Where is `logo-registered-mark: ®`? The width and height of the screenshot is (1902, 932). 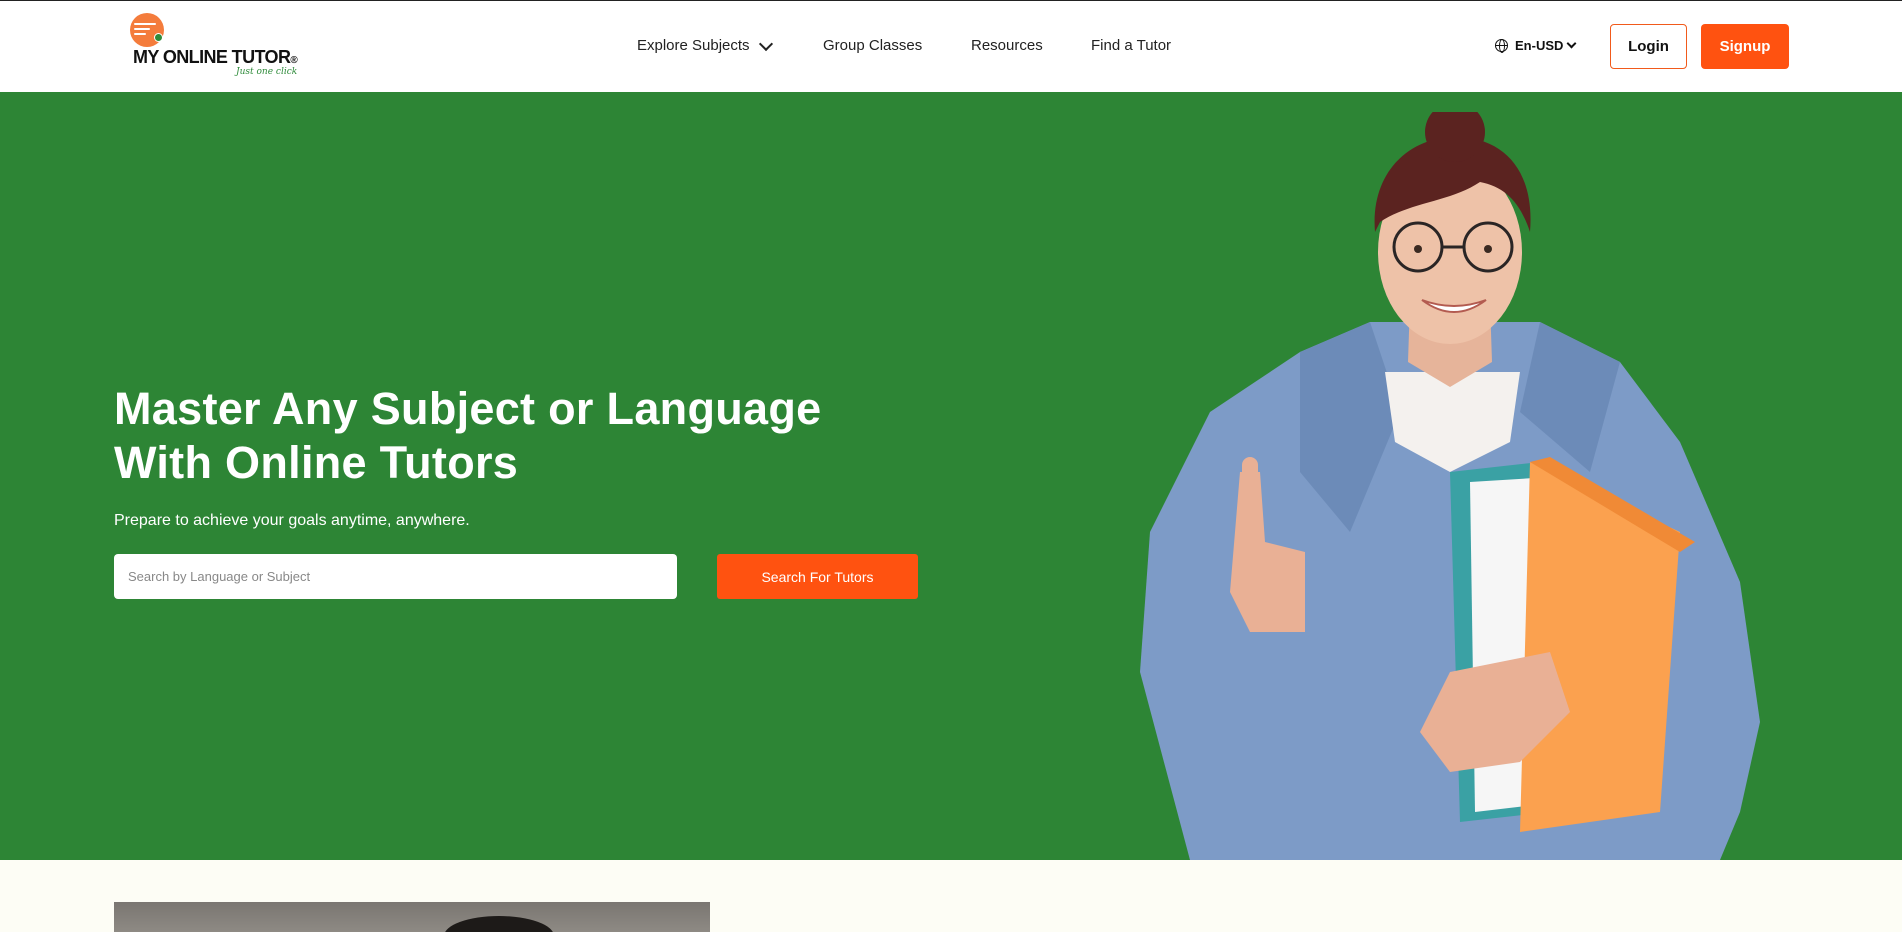 logo-registered-mark: ® is located at coordinates (294, 60).